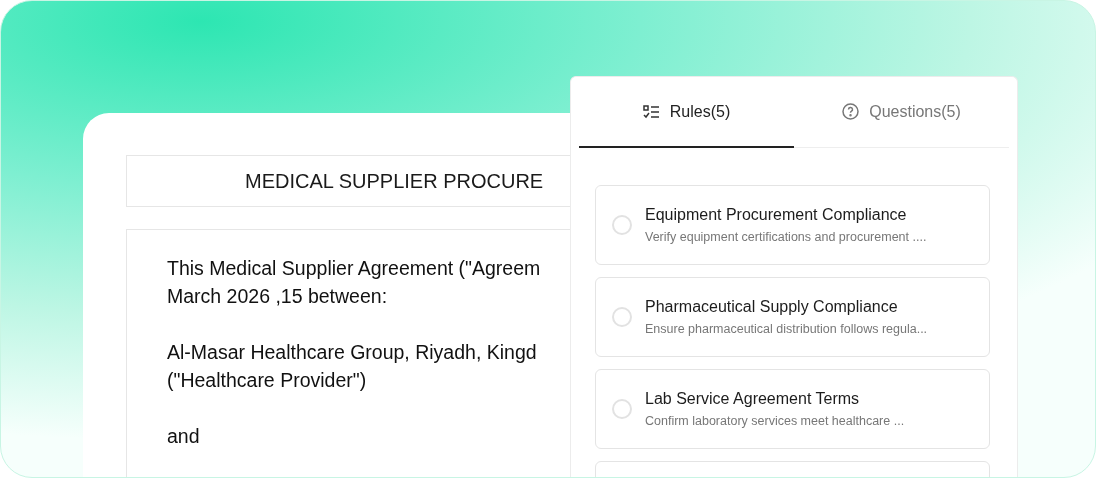  I want to click on tab: Rules(5), so click(686, 112).